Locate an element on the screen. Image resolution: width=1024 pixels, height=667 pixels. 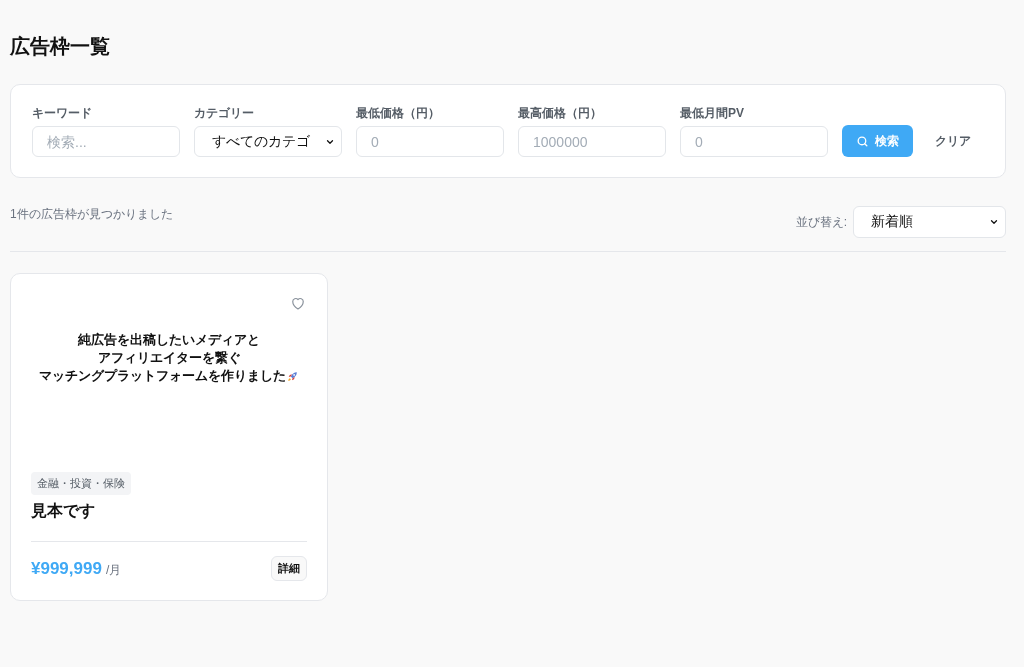
dropdown: 新着順 is located at coordinates (929, 222).